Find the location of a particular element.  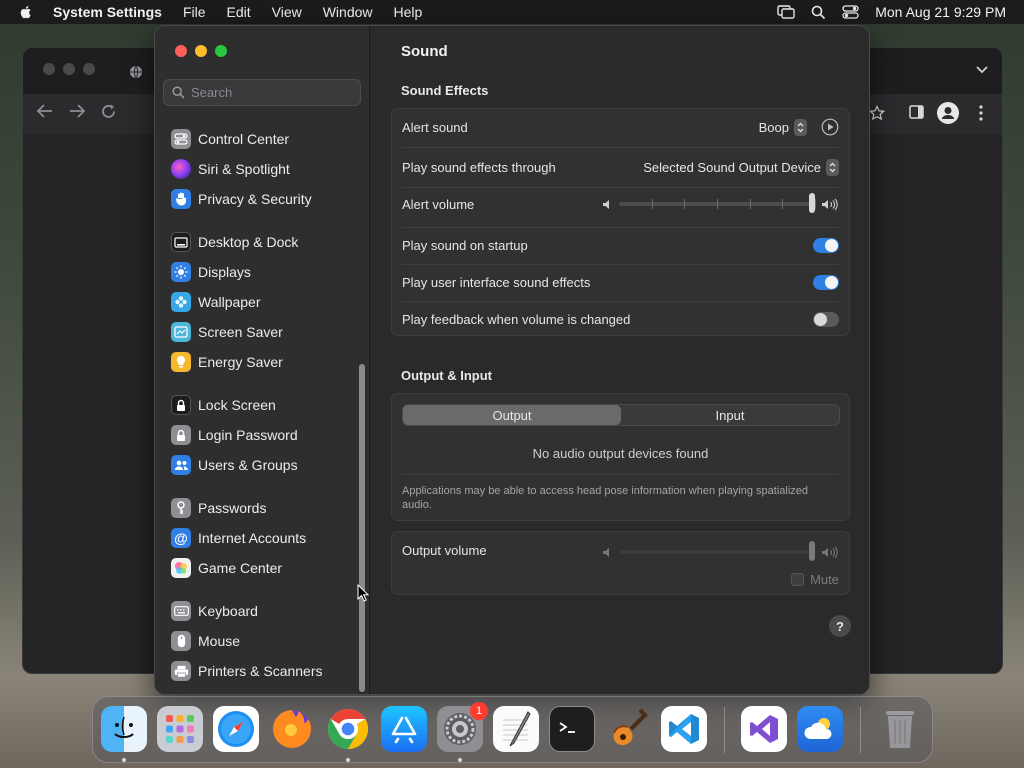

sidebar-item-lock-screen: Lock Screen is located at coordinates (223, 405).